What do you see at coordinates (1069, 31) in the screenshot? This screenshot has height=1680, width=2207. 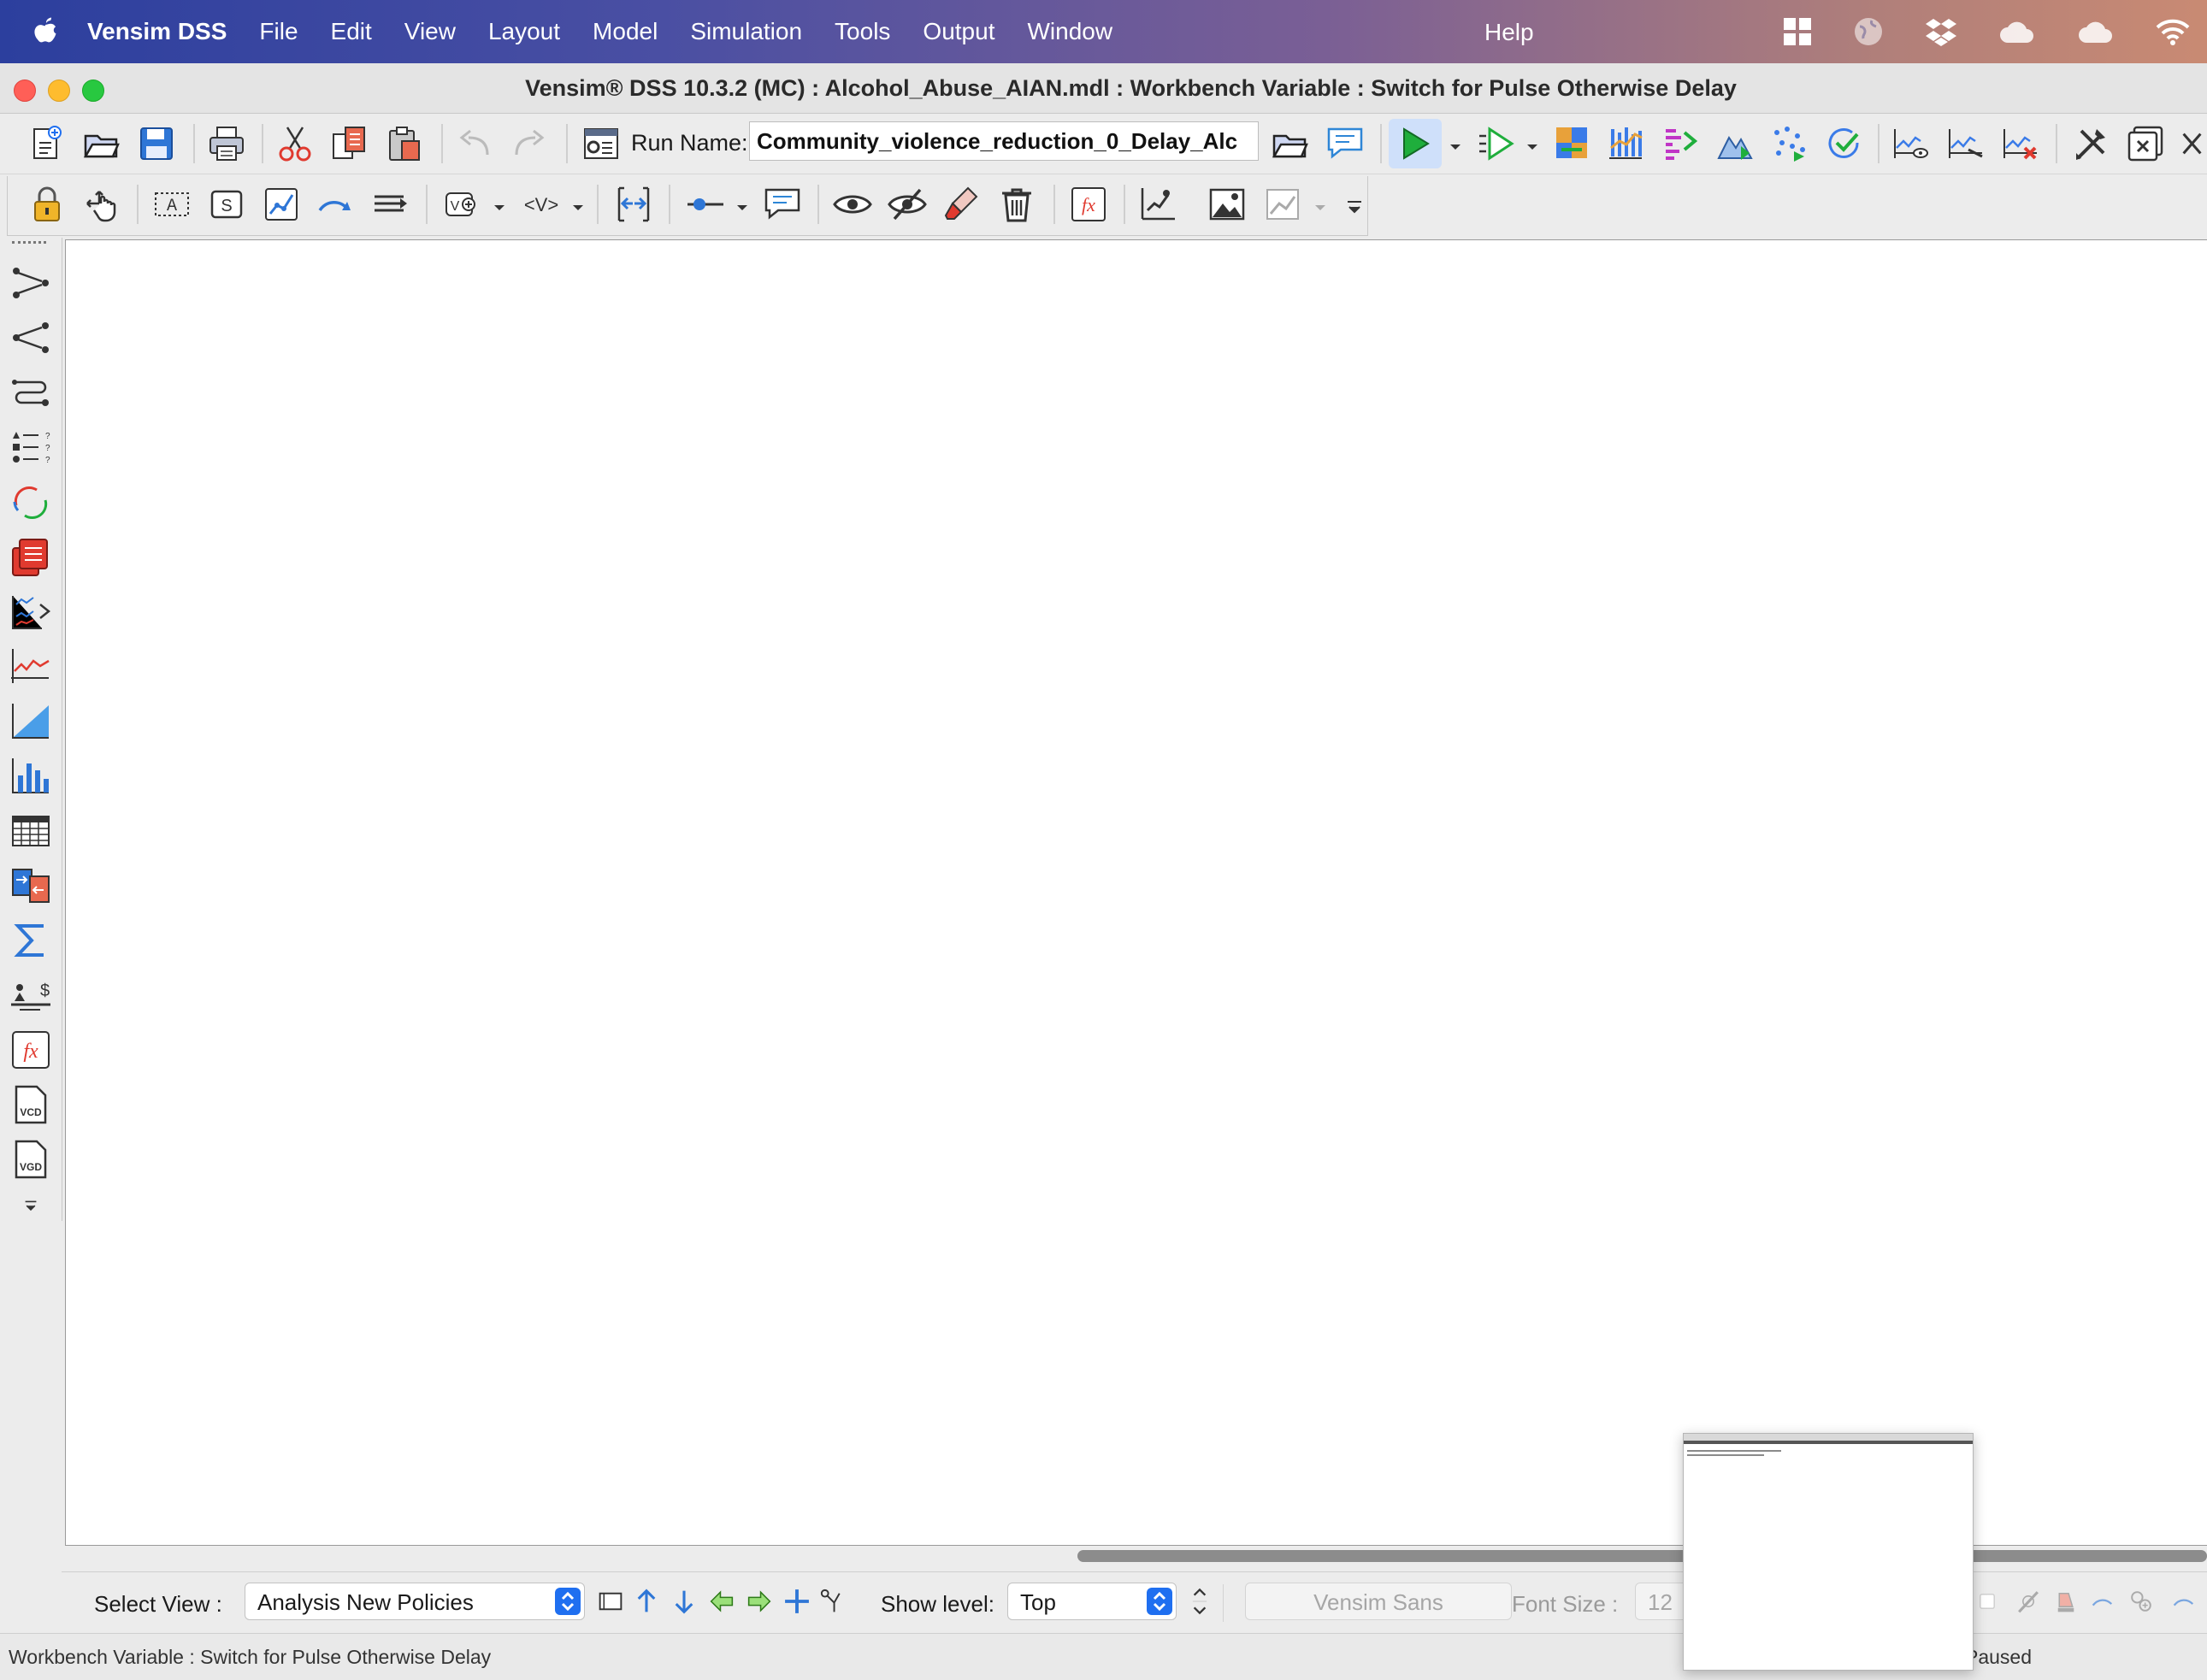 I see `menu-window: Window` at bounding box center [1069, 31].